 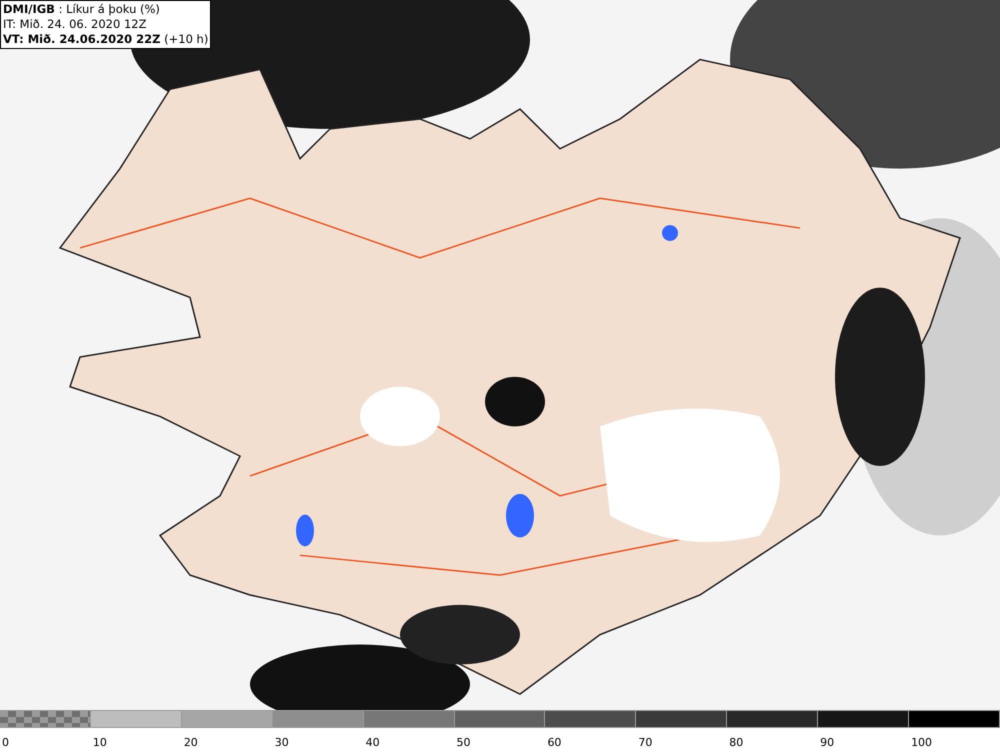 What do you see at coordinates (190, 742) in the screenshot?
I see `legend-label: 20` at bounding box center [190, 742].